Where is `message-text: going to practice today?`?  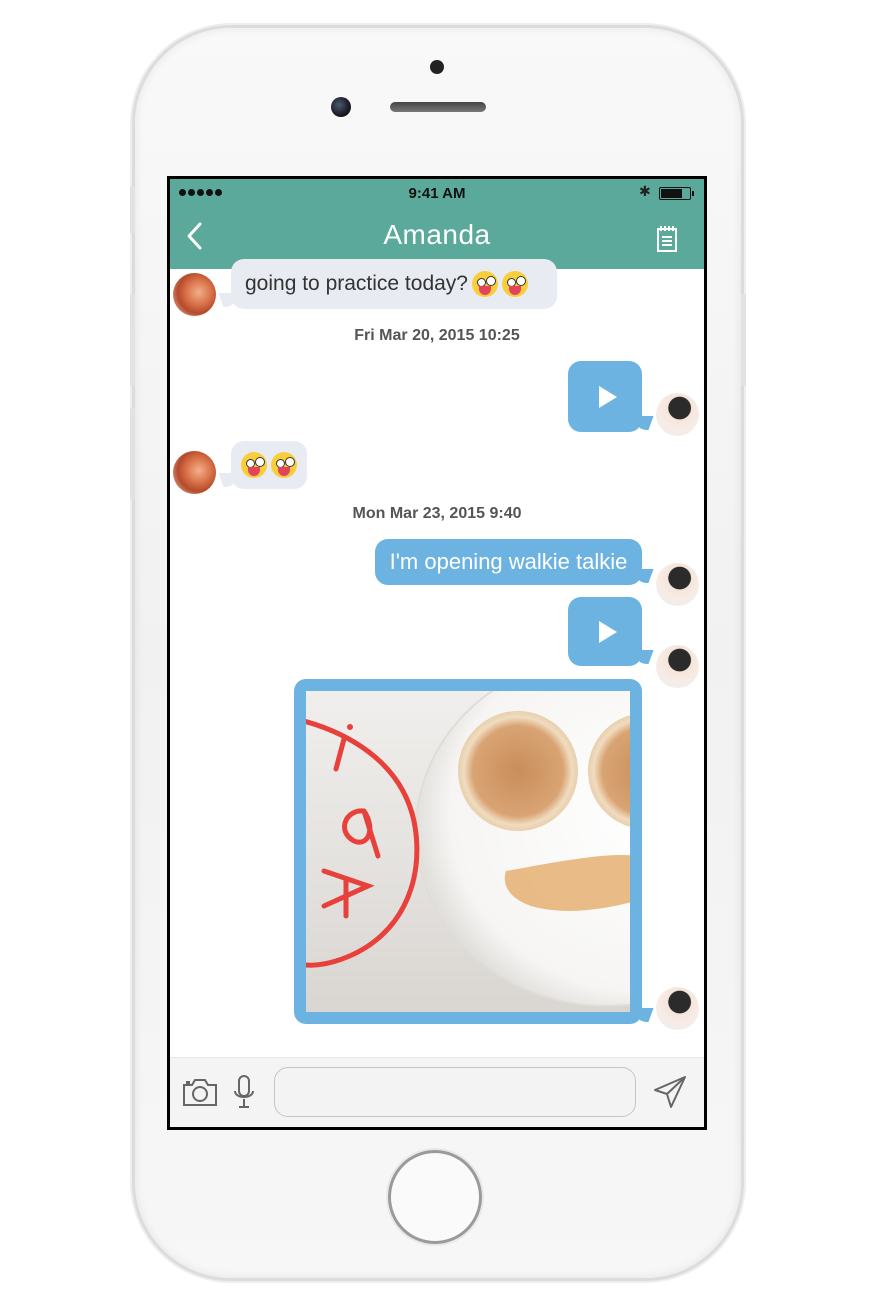
message-text: going to practice today? is located at coordinates (356, 283).